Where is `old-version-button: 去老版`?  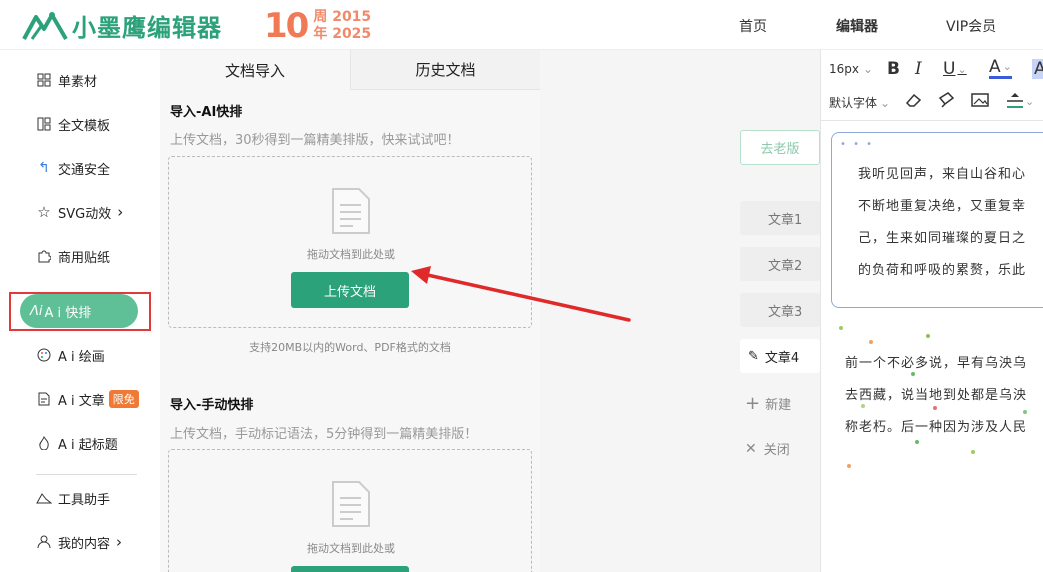 old-version-button: 去老版 is located at coordinates (780, 147).